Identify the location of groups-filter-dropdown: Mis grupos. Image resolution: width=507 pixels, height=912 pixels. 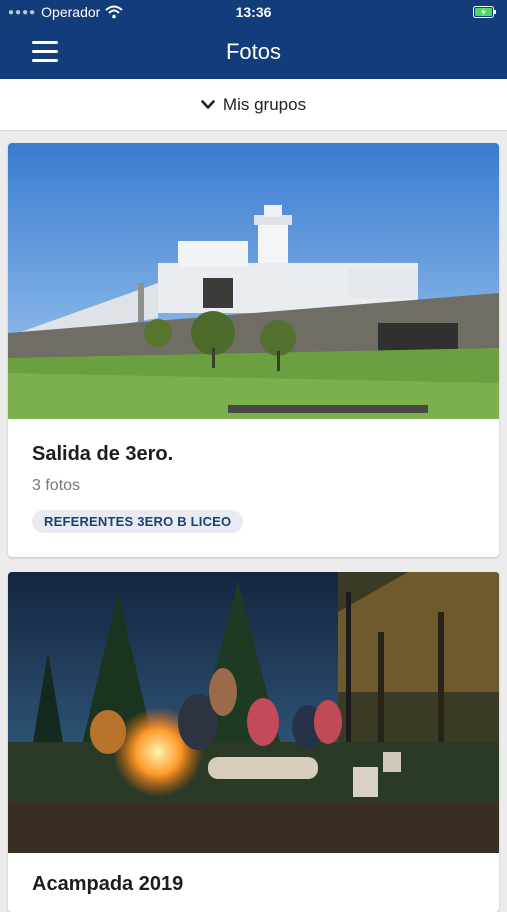
(253, 105).